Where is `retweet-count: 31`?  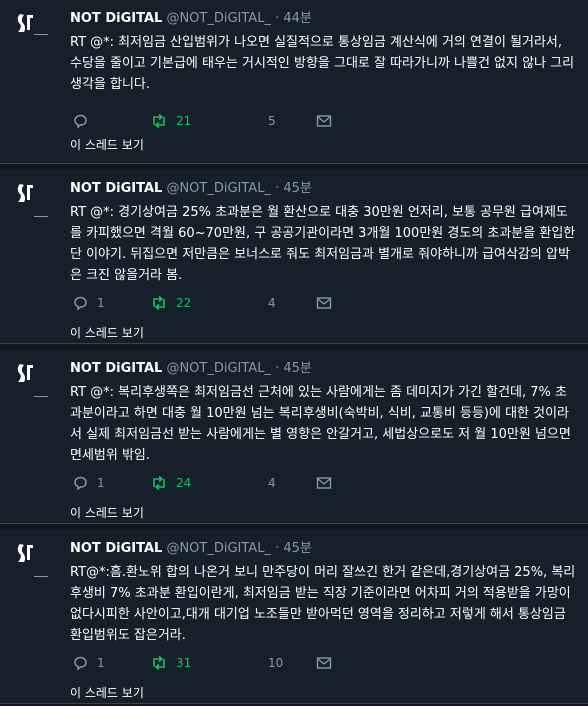 retweet-count: 31 is located at coordinates (184, 663).